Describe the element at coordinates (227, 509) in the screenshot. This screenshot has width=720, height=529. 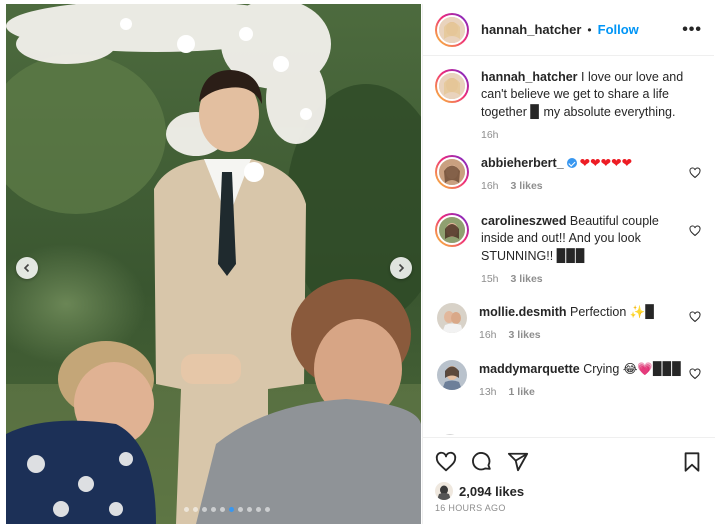
I see `carousel-dots` at that location.